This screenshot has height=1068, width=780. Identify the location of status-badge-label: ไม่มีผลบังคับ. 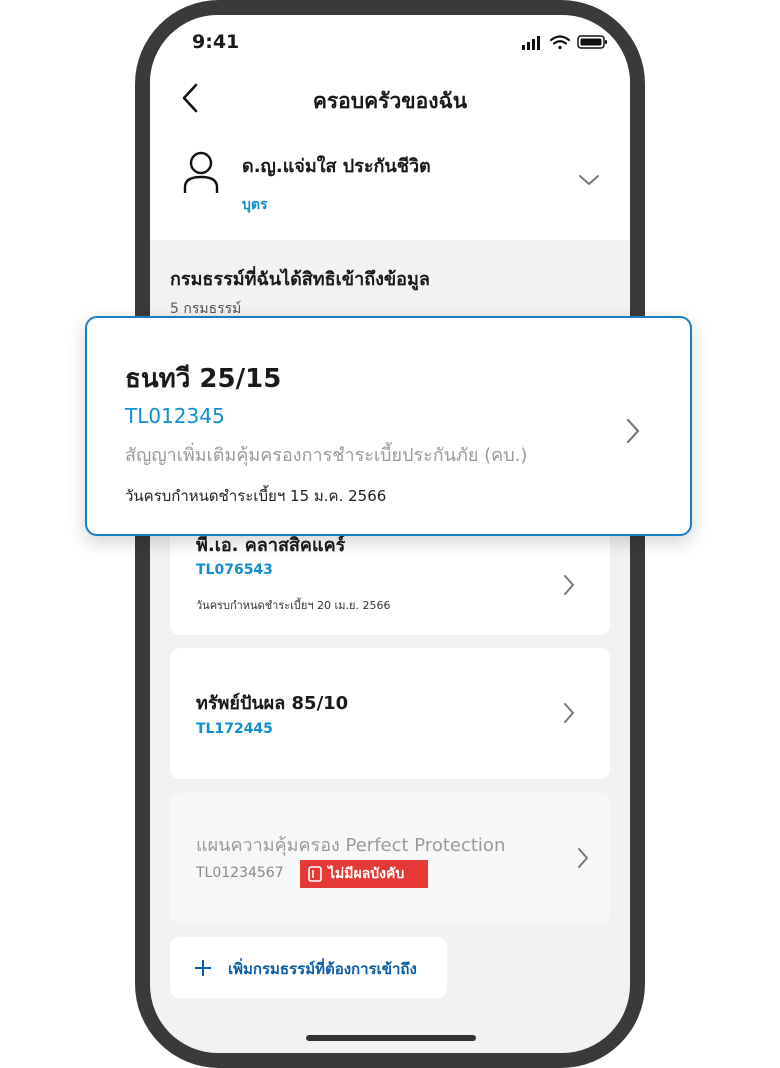
(366, 874).